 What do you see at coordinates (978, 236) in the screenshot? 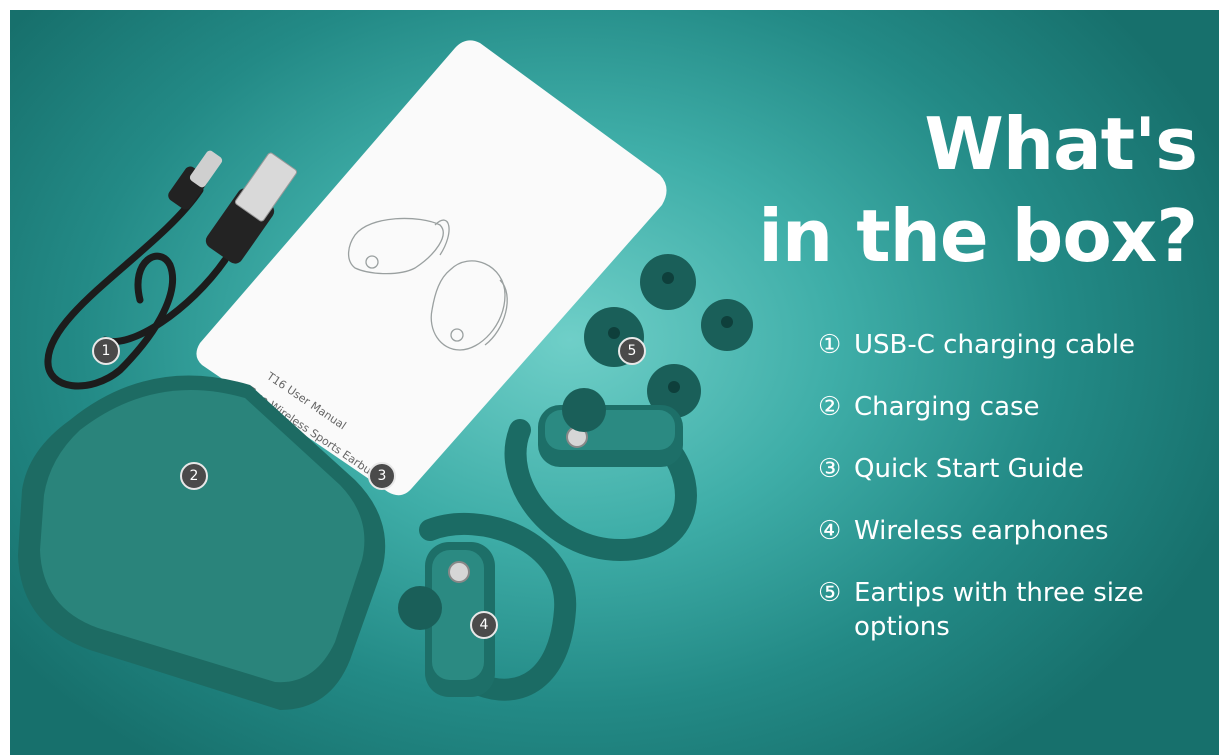
I see `headline-line-2: in the box?` at bounding box center [978, 236].